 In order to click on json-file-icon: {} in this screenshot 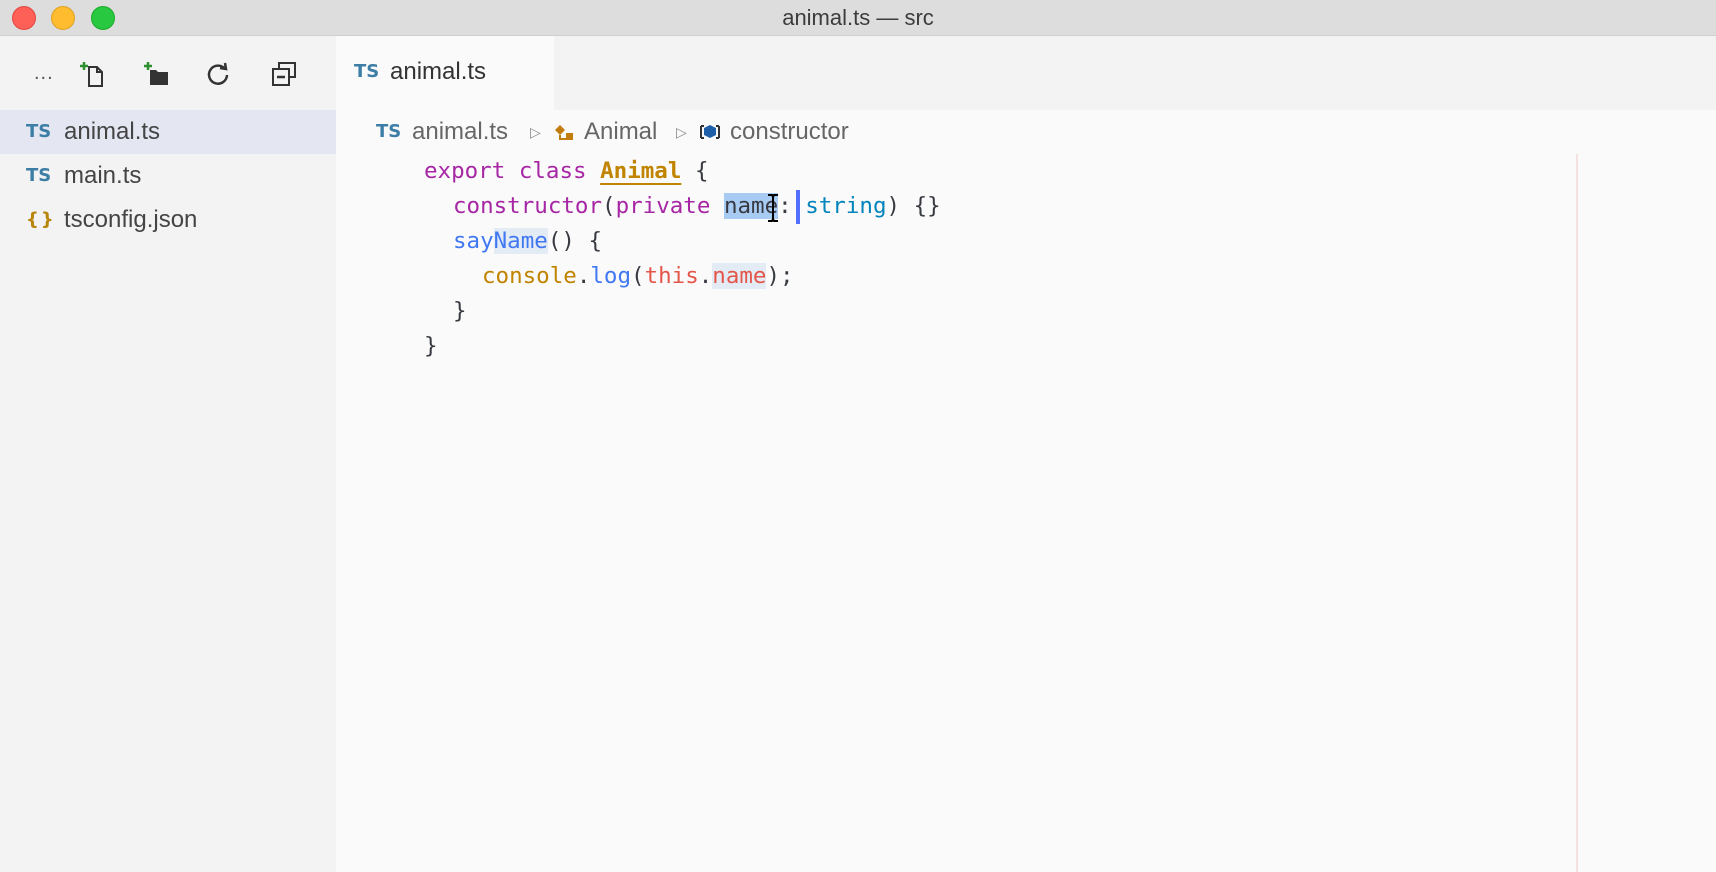, I will do `click(41, 219)`.